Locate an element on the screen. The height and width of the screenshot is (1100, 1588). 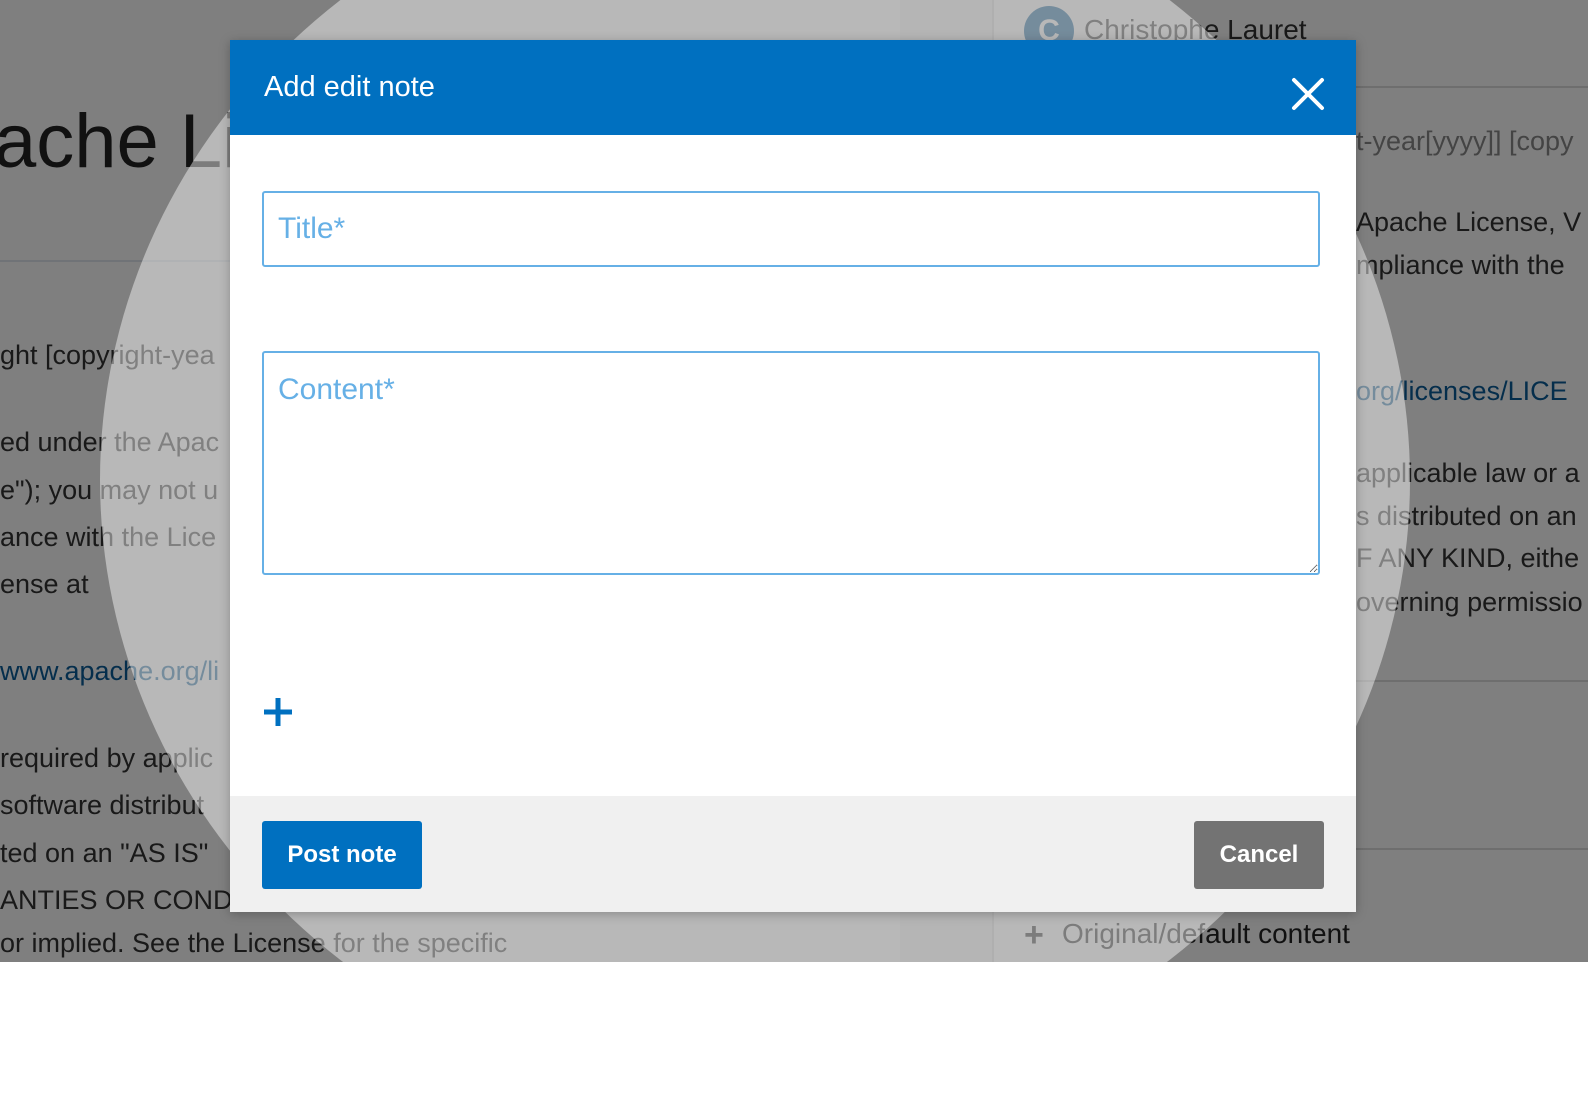
content-textarea is located at coordinates (791, 463).